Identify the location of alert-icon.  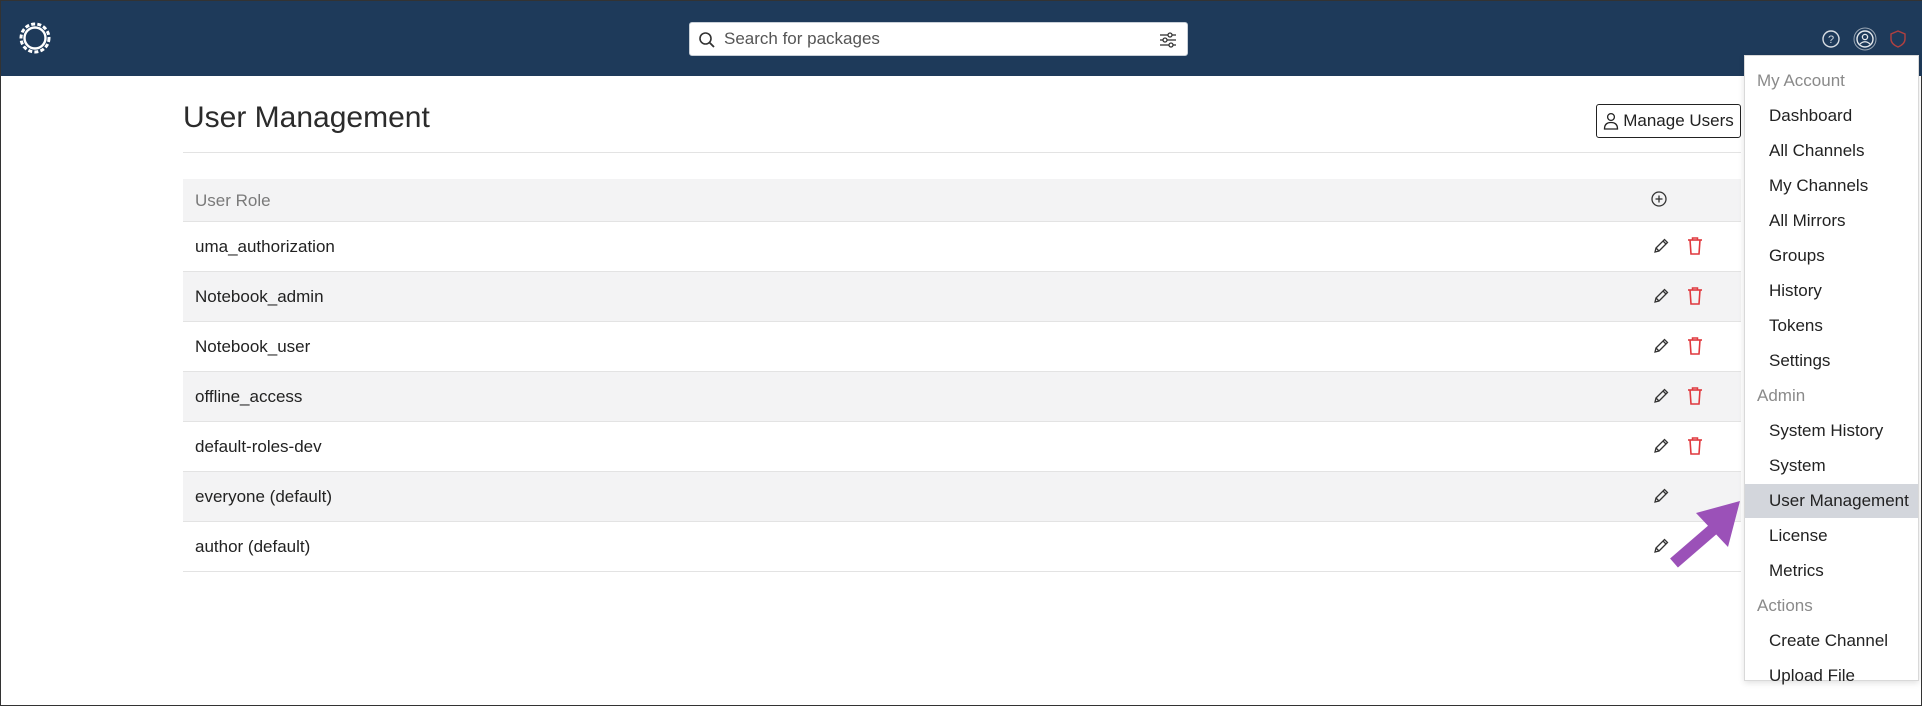
(1898, 39).